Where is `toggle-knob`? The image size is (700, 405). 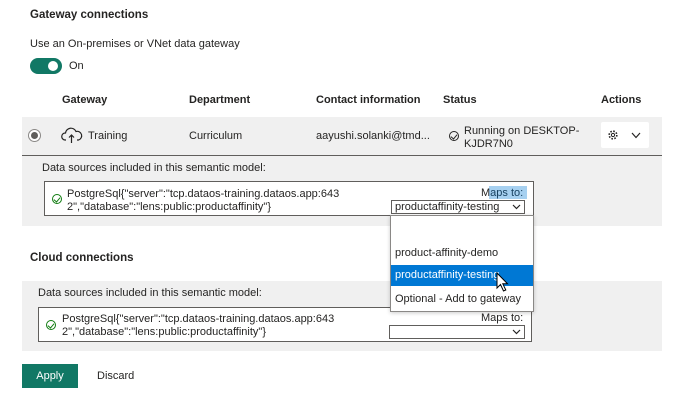 toggle-knob is located at coordinates (53, 66).